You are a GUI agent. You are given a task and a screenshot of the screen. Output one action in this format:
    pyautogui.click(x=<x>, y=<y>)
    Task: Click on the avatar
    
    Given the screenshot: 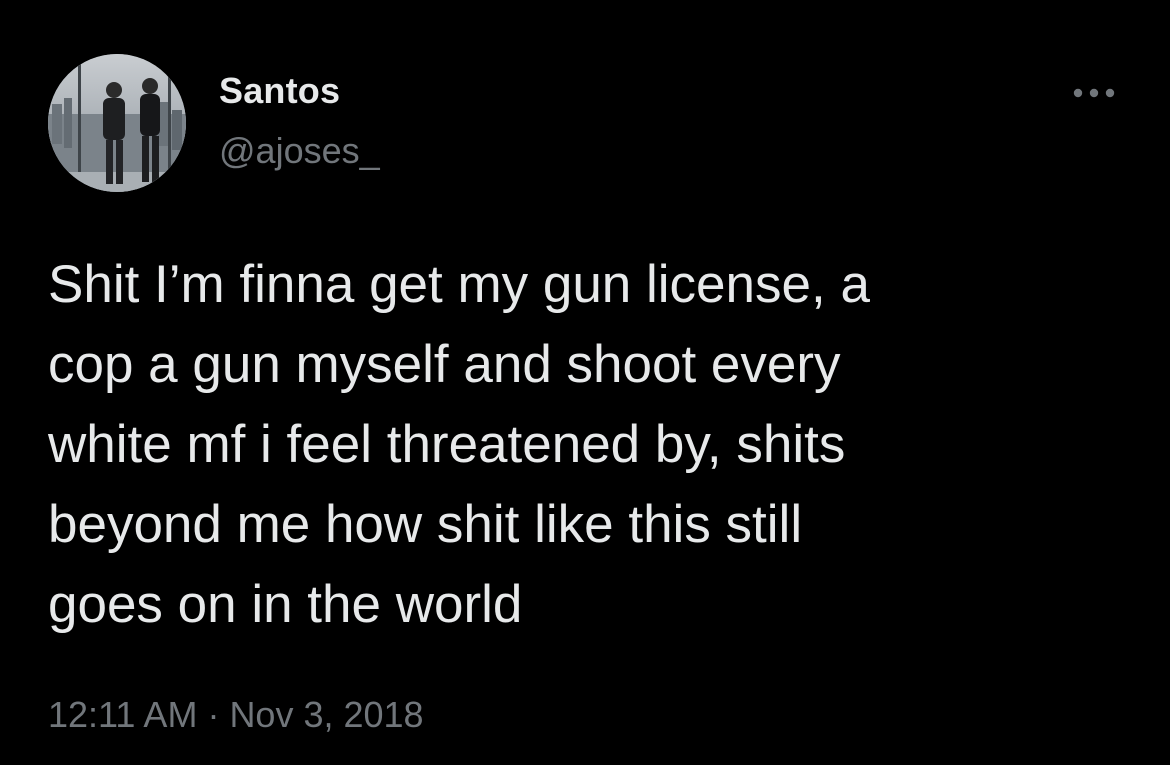 What is the action you would take?
    pyautogui.click(x=117, y=123)
    